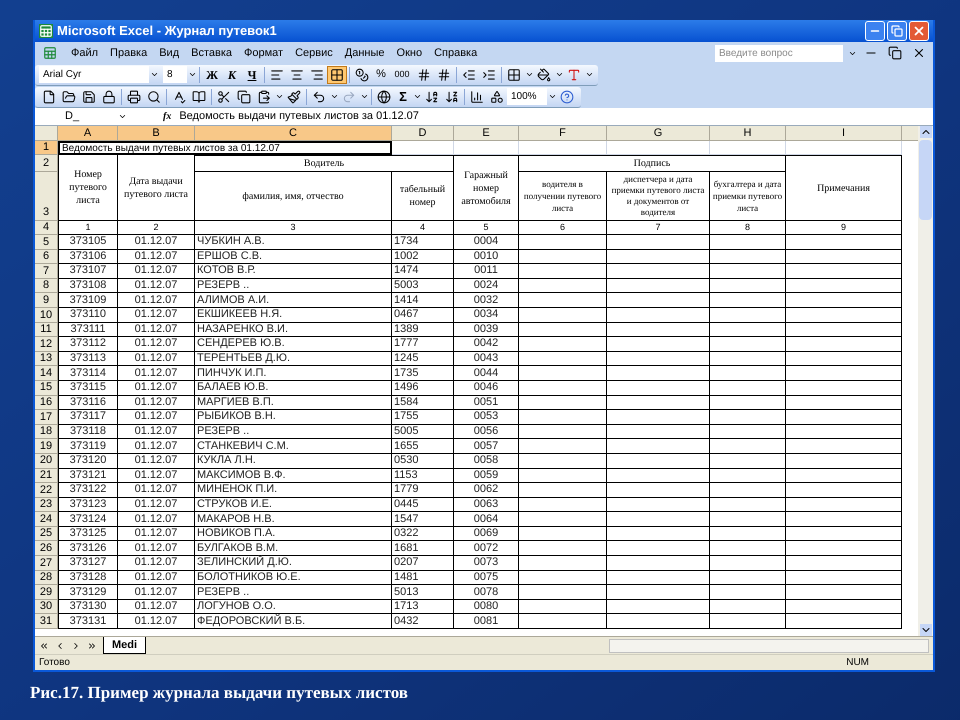  I want to click on menu-item: Формат, so click(264, 53).